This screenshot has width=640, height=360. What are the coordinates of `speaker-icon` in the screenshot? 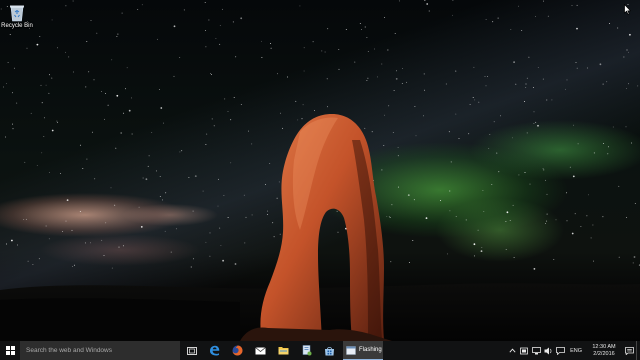 It's located at (547, 350).